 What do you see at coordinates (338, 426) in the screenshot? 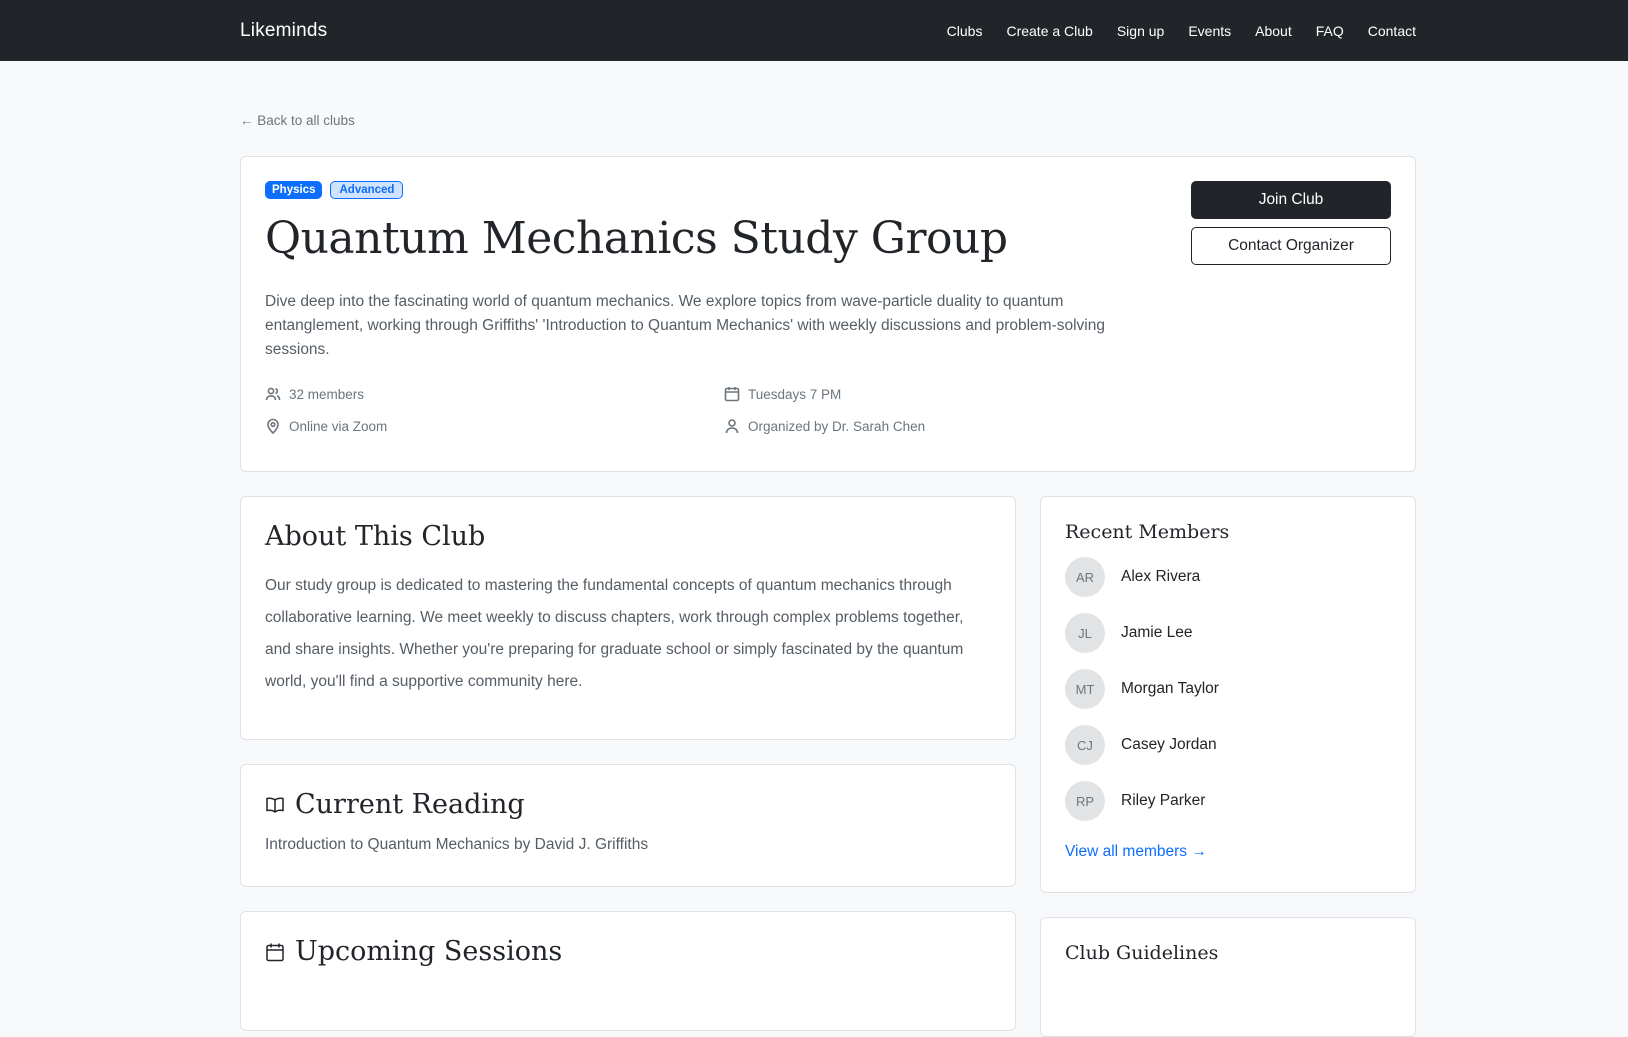
I see `meeting-location: Online via Zoom` at bounding box center [338, 426].